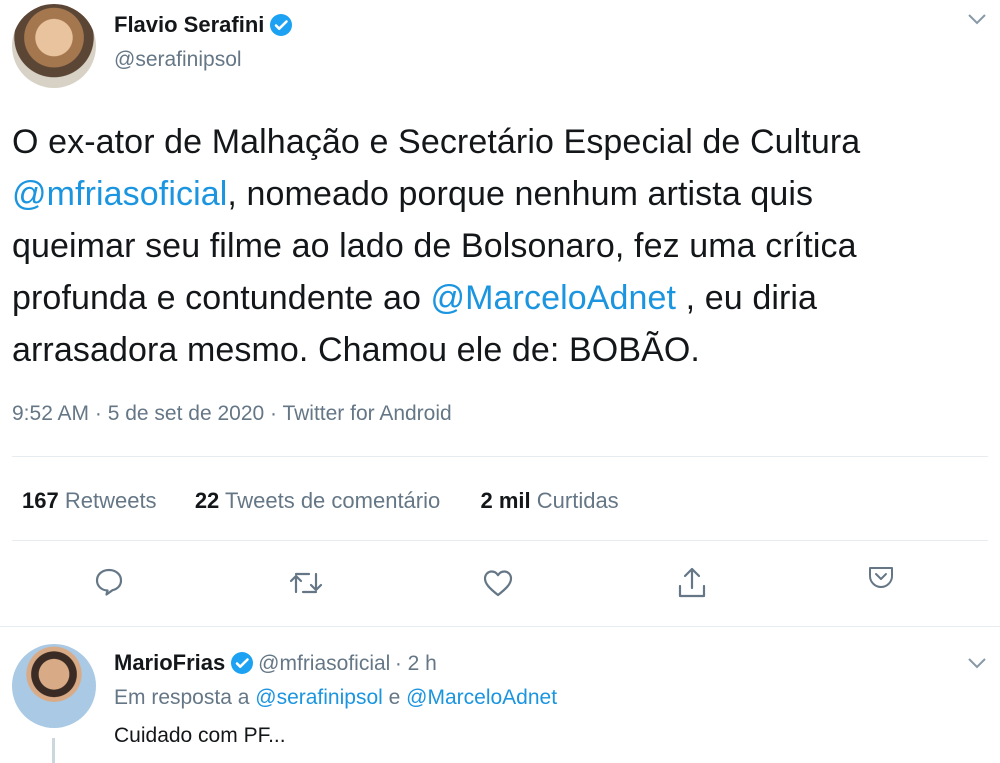 The height and width of the screenshot is (763, 1000). Describe the element at coordinates (109, 582) in the screenshot. I see `reply-icon` at that location.